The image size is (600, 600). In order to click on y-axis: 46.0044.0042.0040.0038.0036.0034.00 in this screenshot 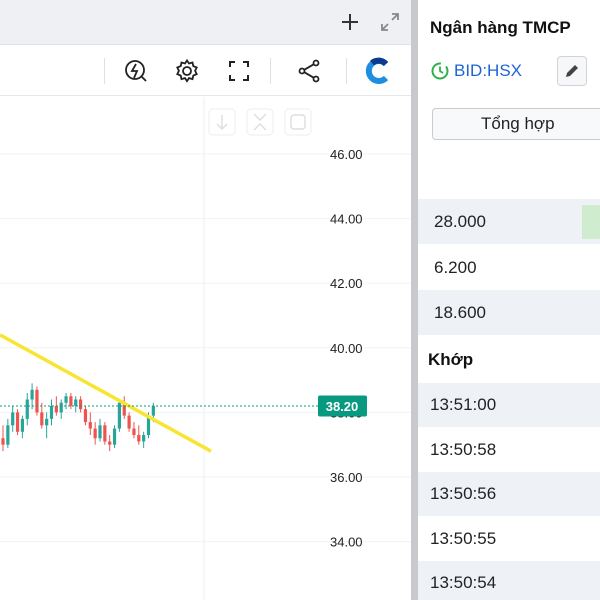, I will do `click(346, 348)`.